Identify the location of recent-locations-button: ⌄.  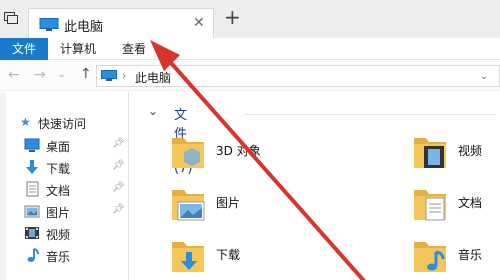
(62, 75).